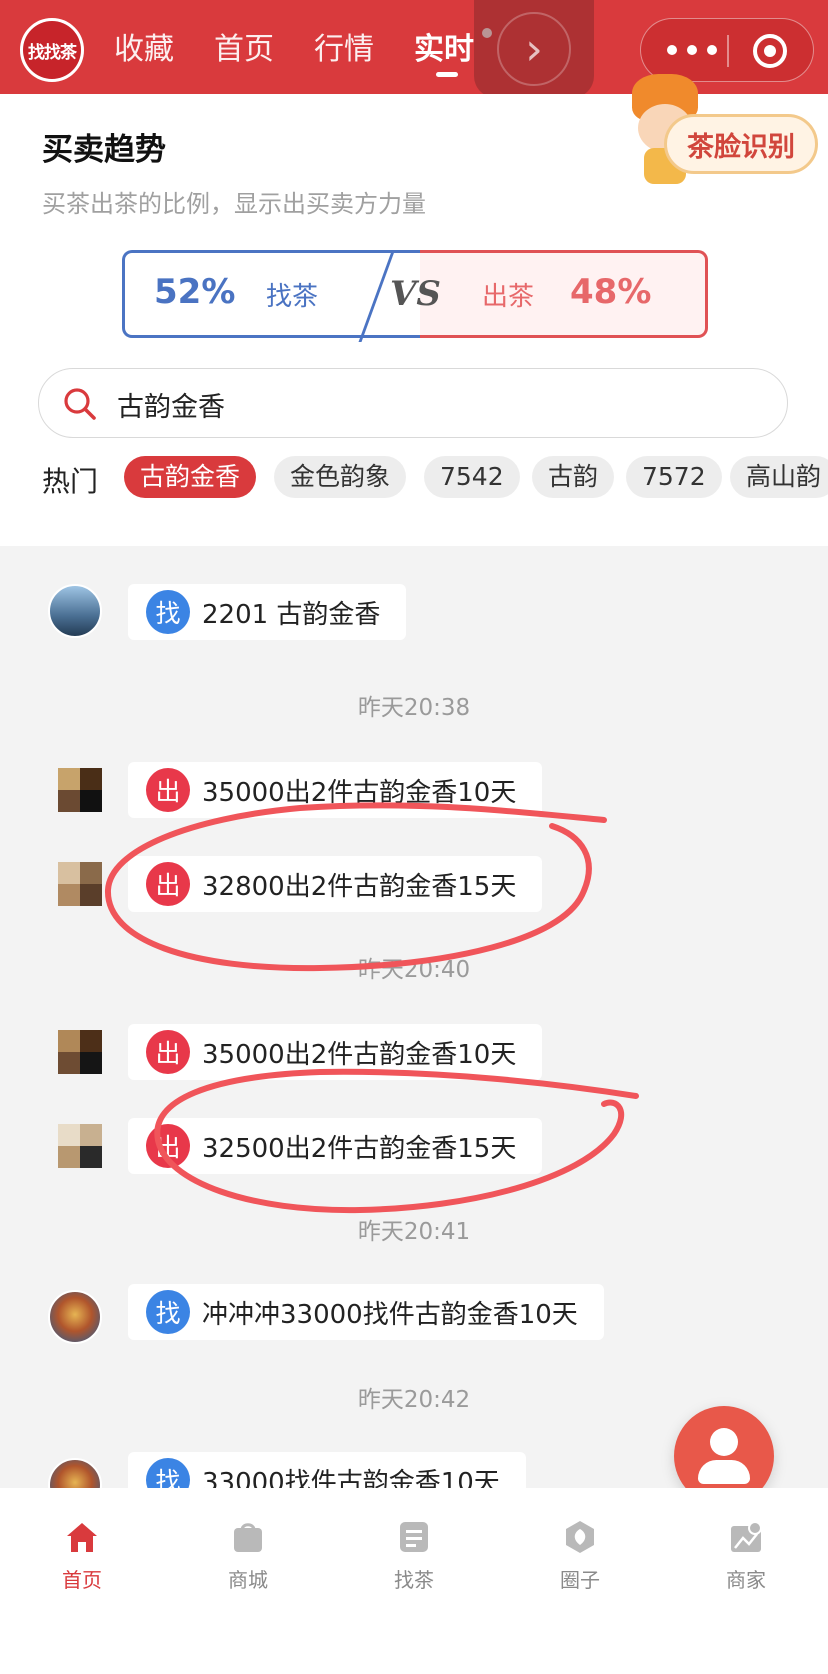 This screenshot has height=1674, width=828. Describe the element at coordinates (82, 1580) in the screenshot. I see `tabbar-label: 首页` at that location.